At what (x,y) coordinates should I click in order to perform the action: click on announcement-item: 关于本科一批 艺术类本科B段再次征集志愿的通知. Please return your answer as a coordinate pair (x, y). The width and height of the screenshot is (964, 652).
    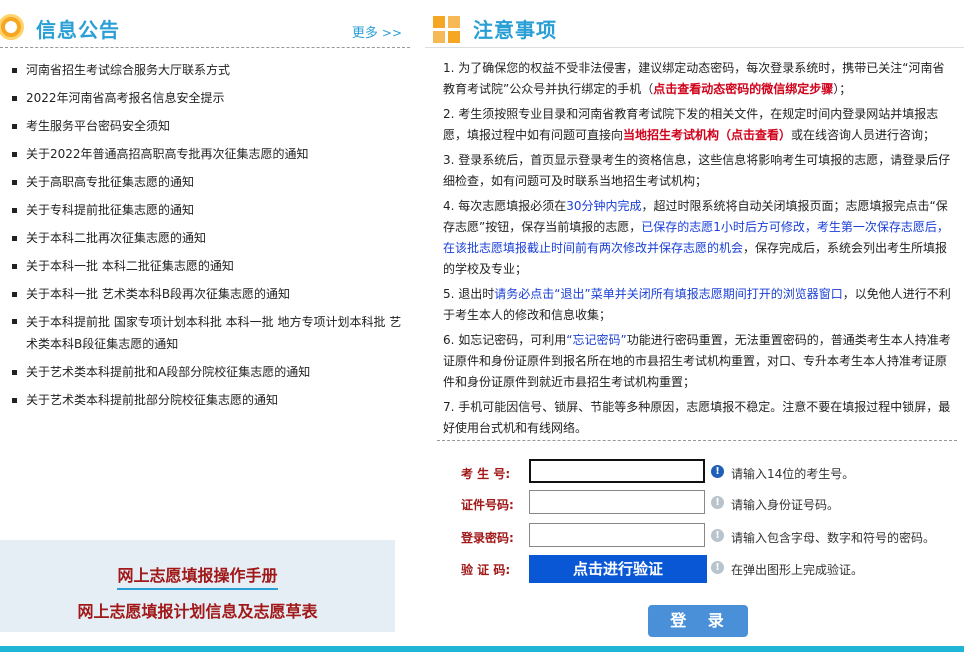
    Looking at the image, I should click on (207, 294).